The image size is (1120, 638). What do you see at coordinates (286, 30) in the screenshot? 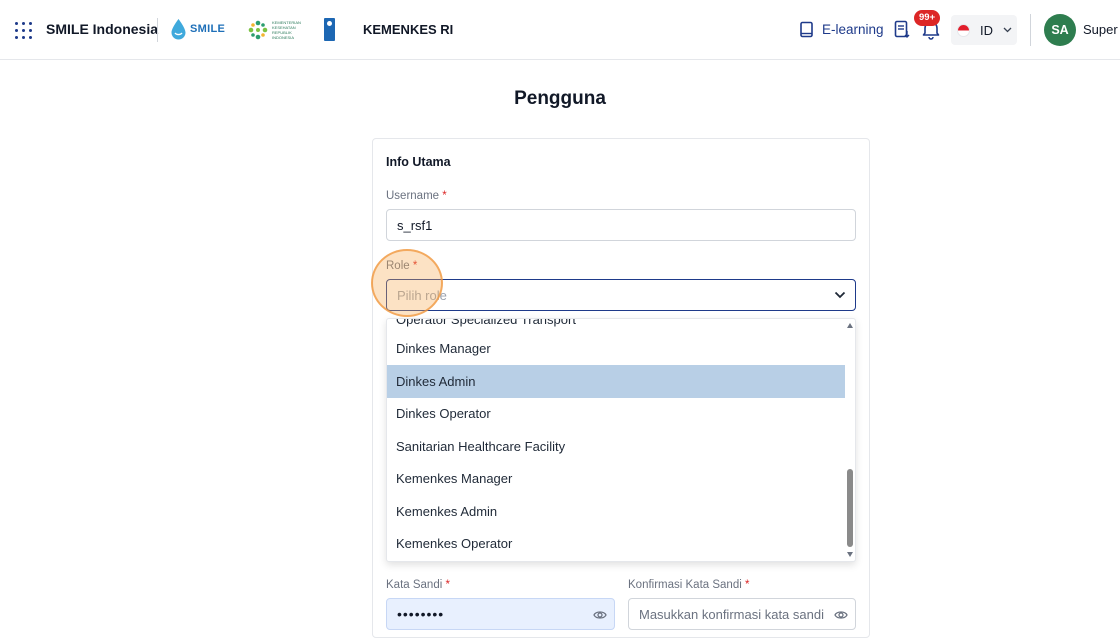
I see `kemenkes-logo-text: KEMENTERIAN KESEHATAN REPUBLIK INDONESIA` at bounding box center [286, 30].